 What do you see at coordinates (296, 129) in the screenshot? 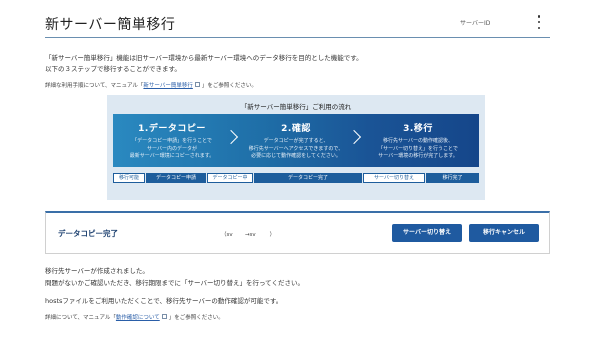
I see `step-title: 2.確認` at bounding box center [296, 129].